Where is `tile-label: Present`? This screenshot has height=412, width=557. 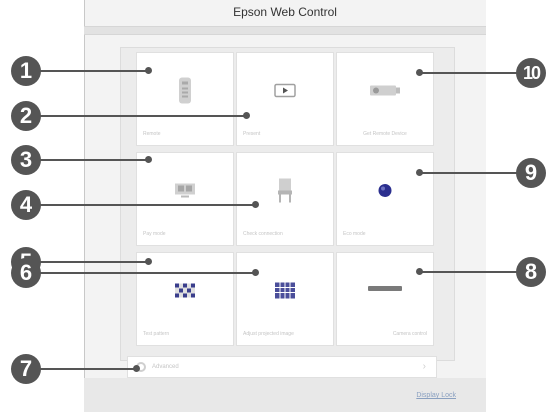
tile-label: Present is located at coordinates (252, 134).